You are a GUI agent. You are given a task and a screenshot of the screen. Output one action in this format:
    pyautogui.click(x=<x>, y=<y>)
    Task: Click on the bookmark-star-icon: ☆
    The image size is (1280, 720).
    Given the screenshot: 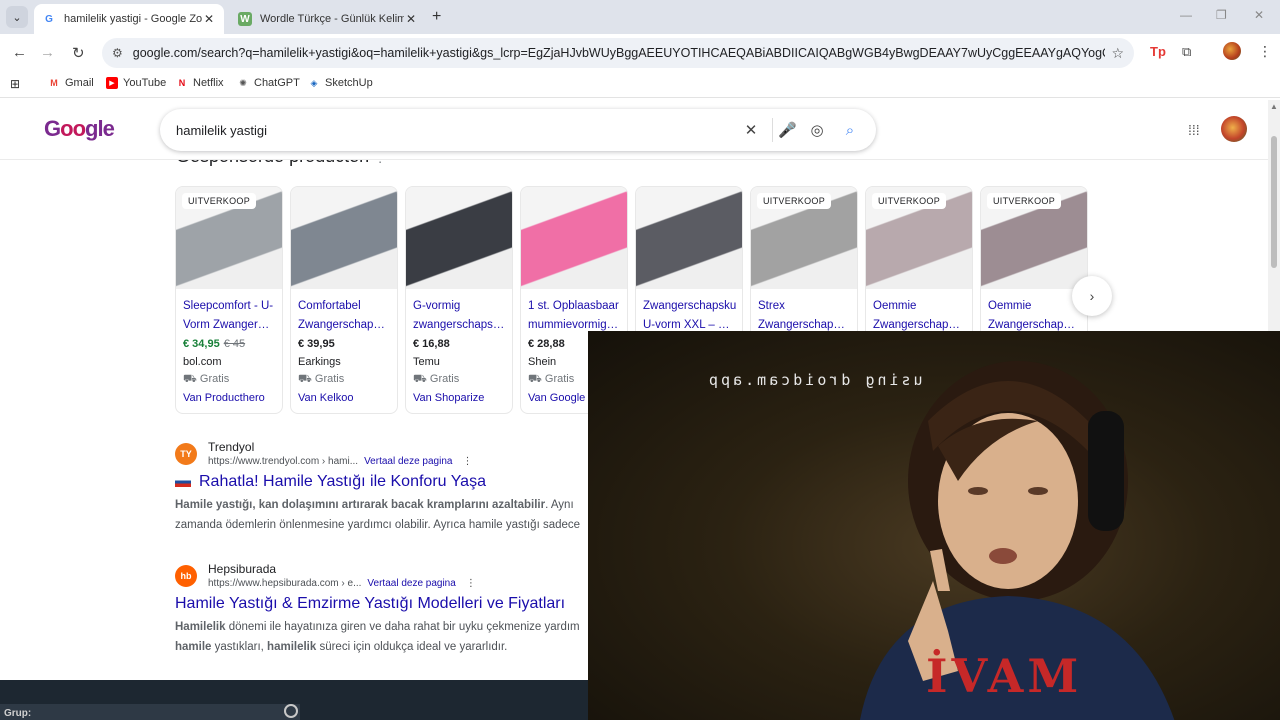 What is the action you would take?
    pyautogui.click(x=1117, y=53)
    